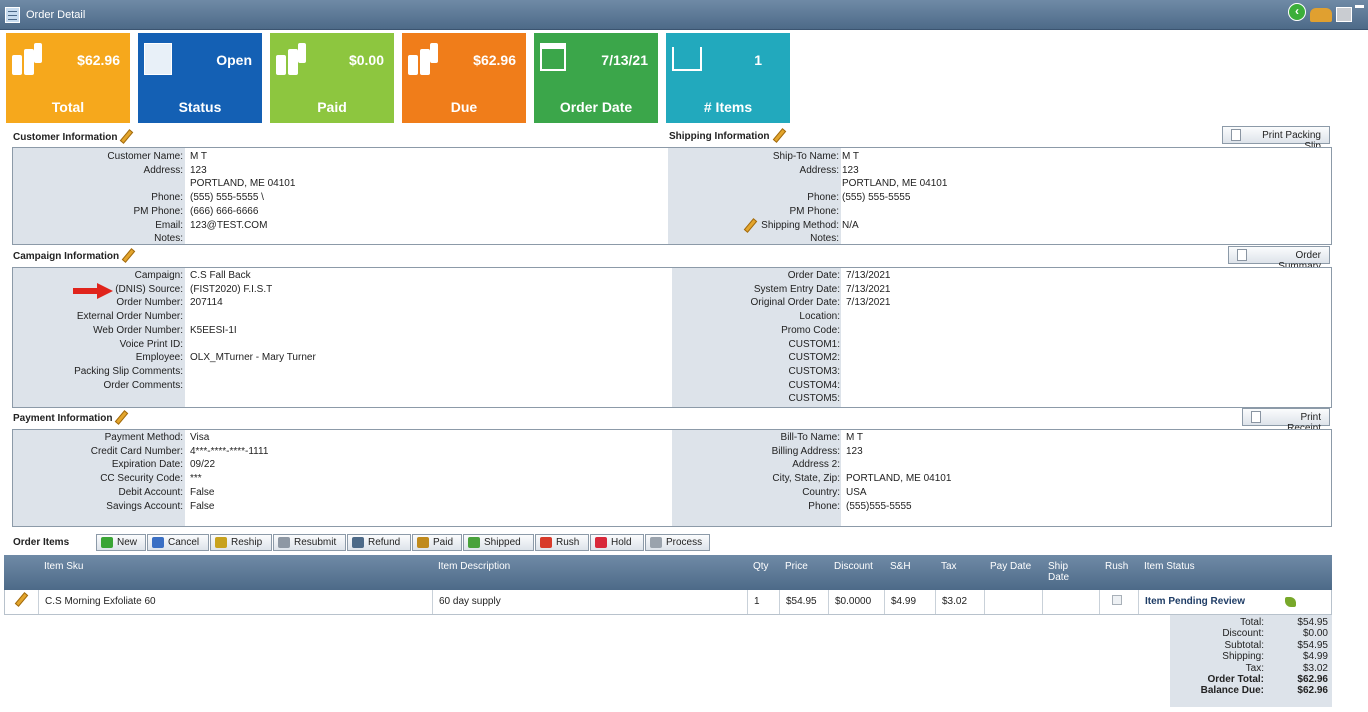 This screenshot has width=1368, height=712. Describe the element at coordinates (900, 566) in the screenshot. I see `column-header: S&H` at that location.